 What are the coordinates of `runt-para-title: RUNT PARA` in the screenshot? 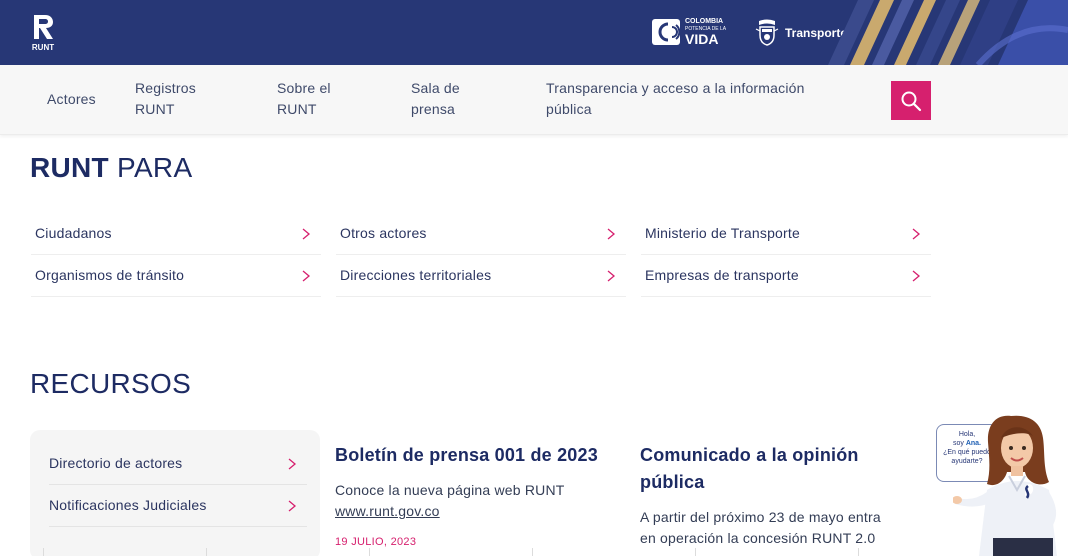 It's located at (111, 167).